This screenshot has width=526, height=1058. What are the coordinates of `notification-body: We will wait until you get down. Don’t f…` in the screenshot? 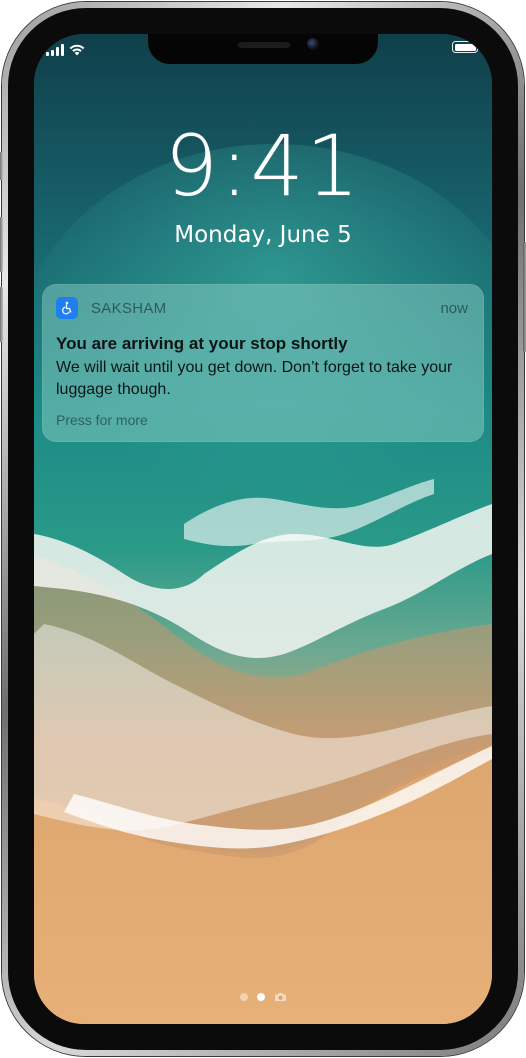 It's located at (254, 378).